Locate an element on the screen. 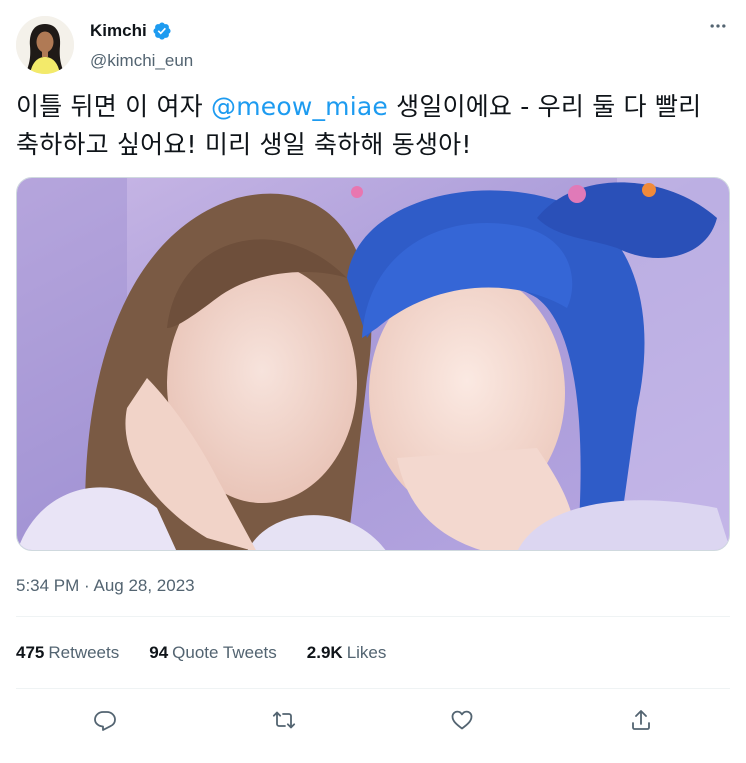  share-button is located at coordinates (641, 720).